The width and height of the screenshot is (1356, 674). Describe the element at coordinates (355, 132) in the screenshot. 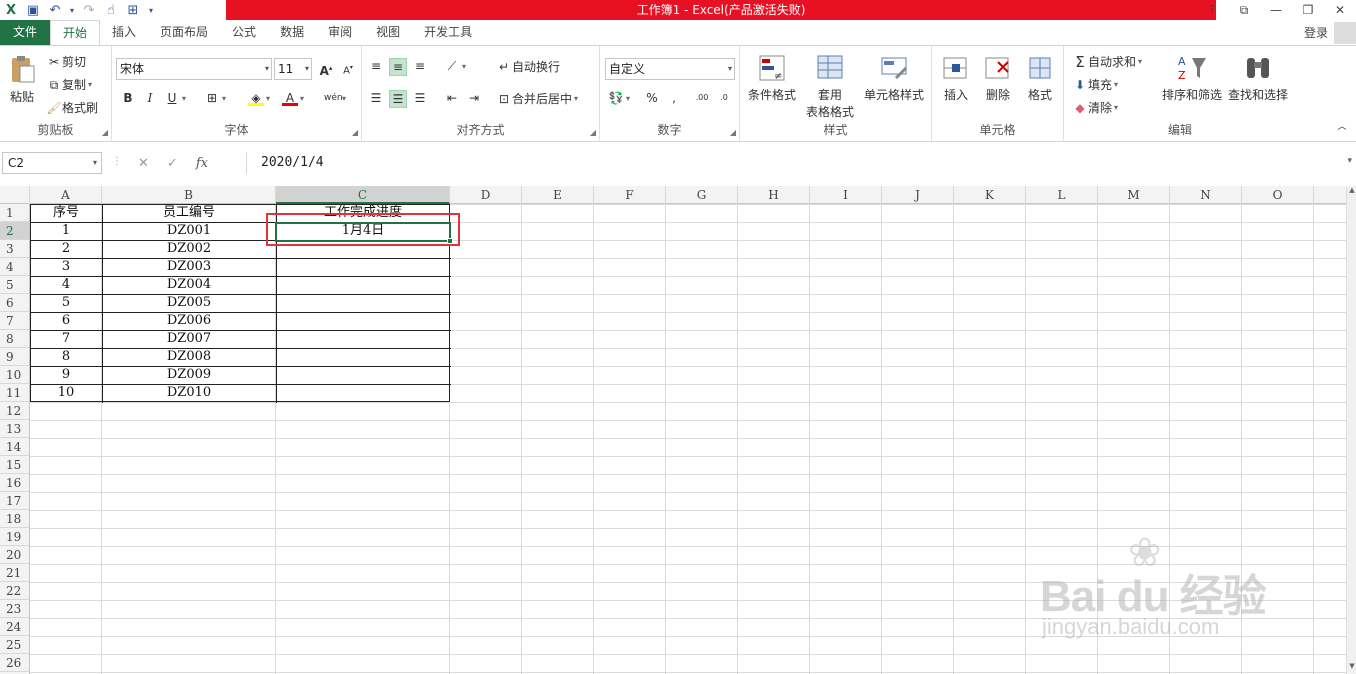

I see `font-launcher-icon: ◢` at that location.